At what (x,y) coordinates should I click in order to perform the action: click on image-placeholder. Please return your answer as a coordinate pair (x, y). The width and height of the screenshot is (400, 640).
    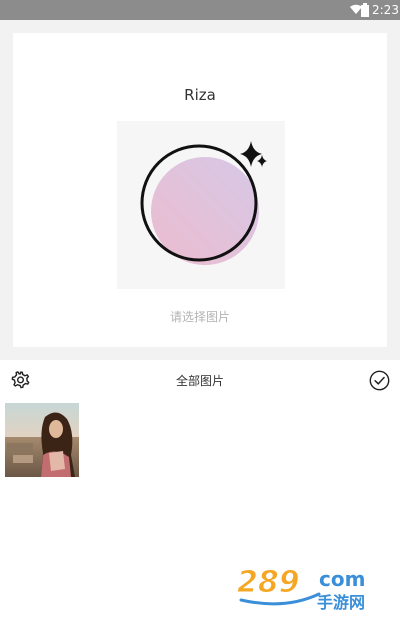
    Looking at the image, I should click on (201, 205).